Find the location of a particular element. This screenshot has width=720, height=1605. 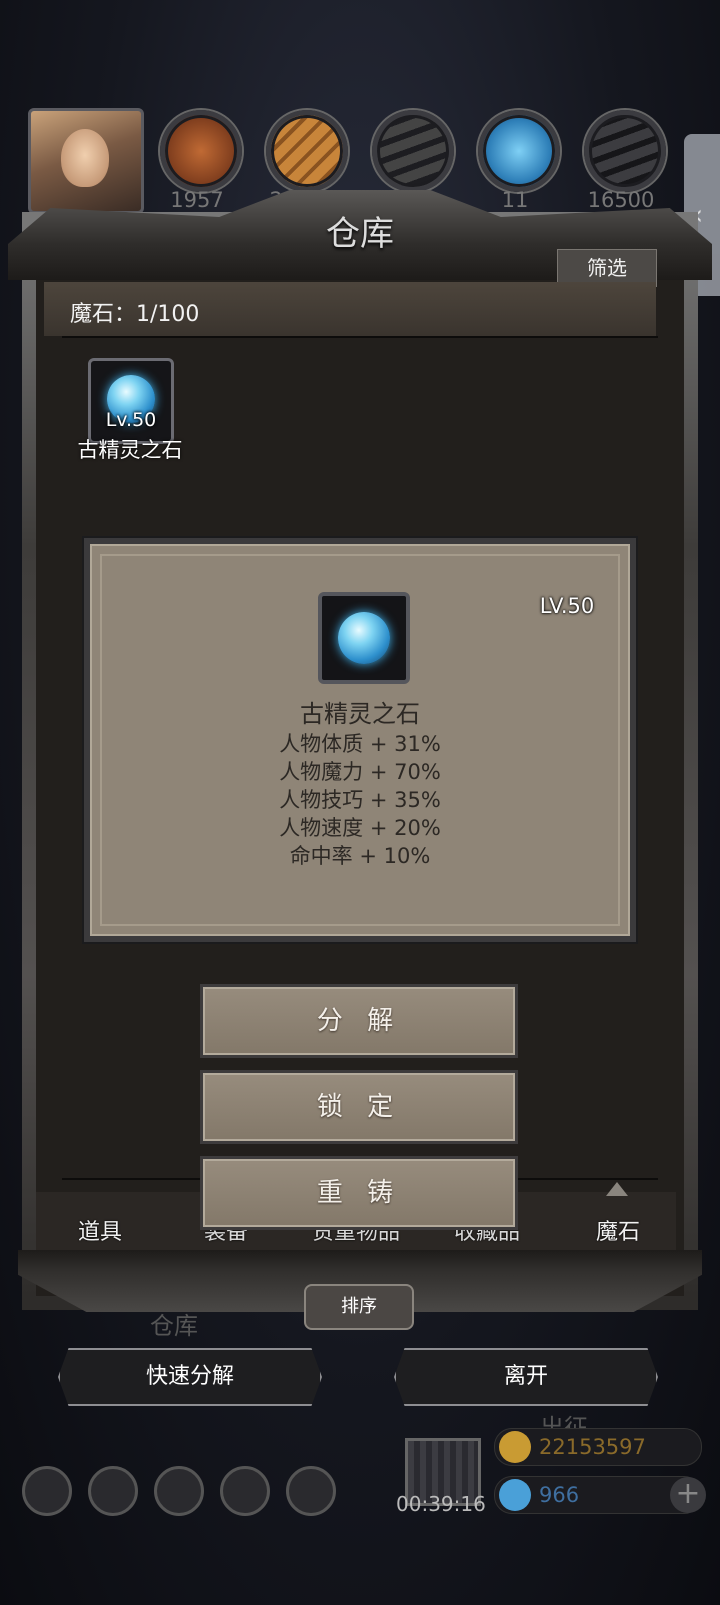

leave-button: 离开 is located at coordinates (526, 1377).